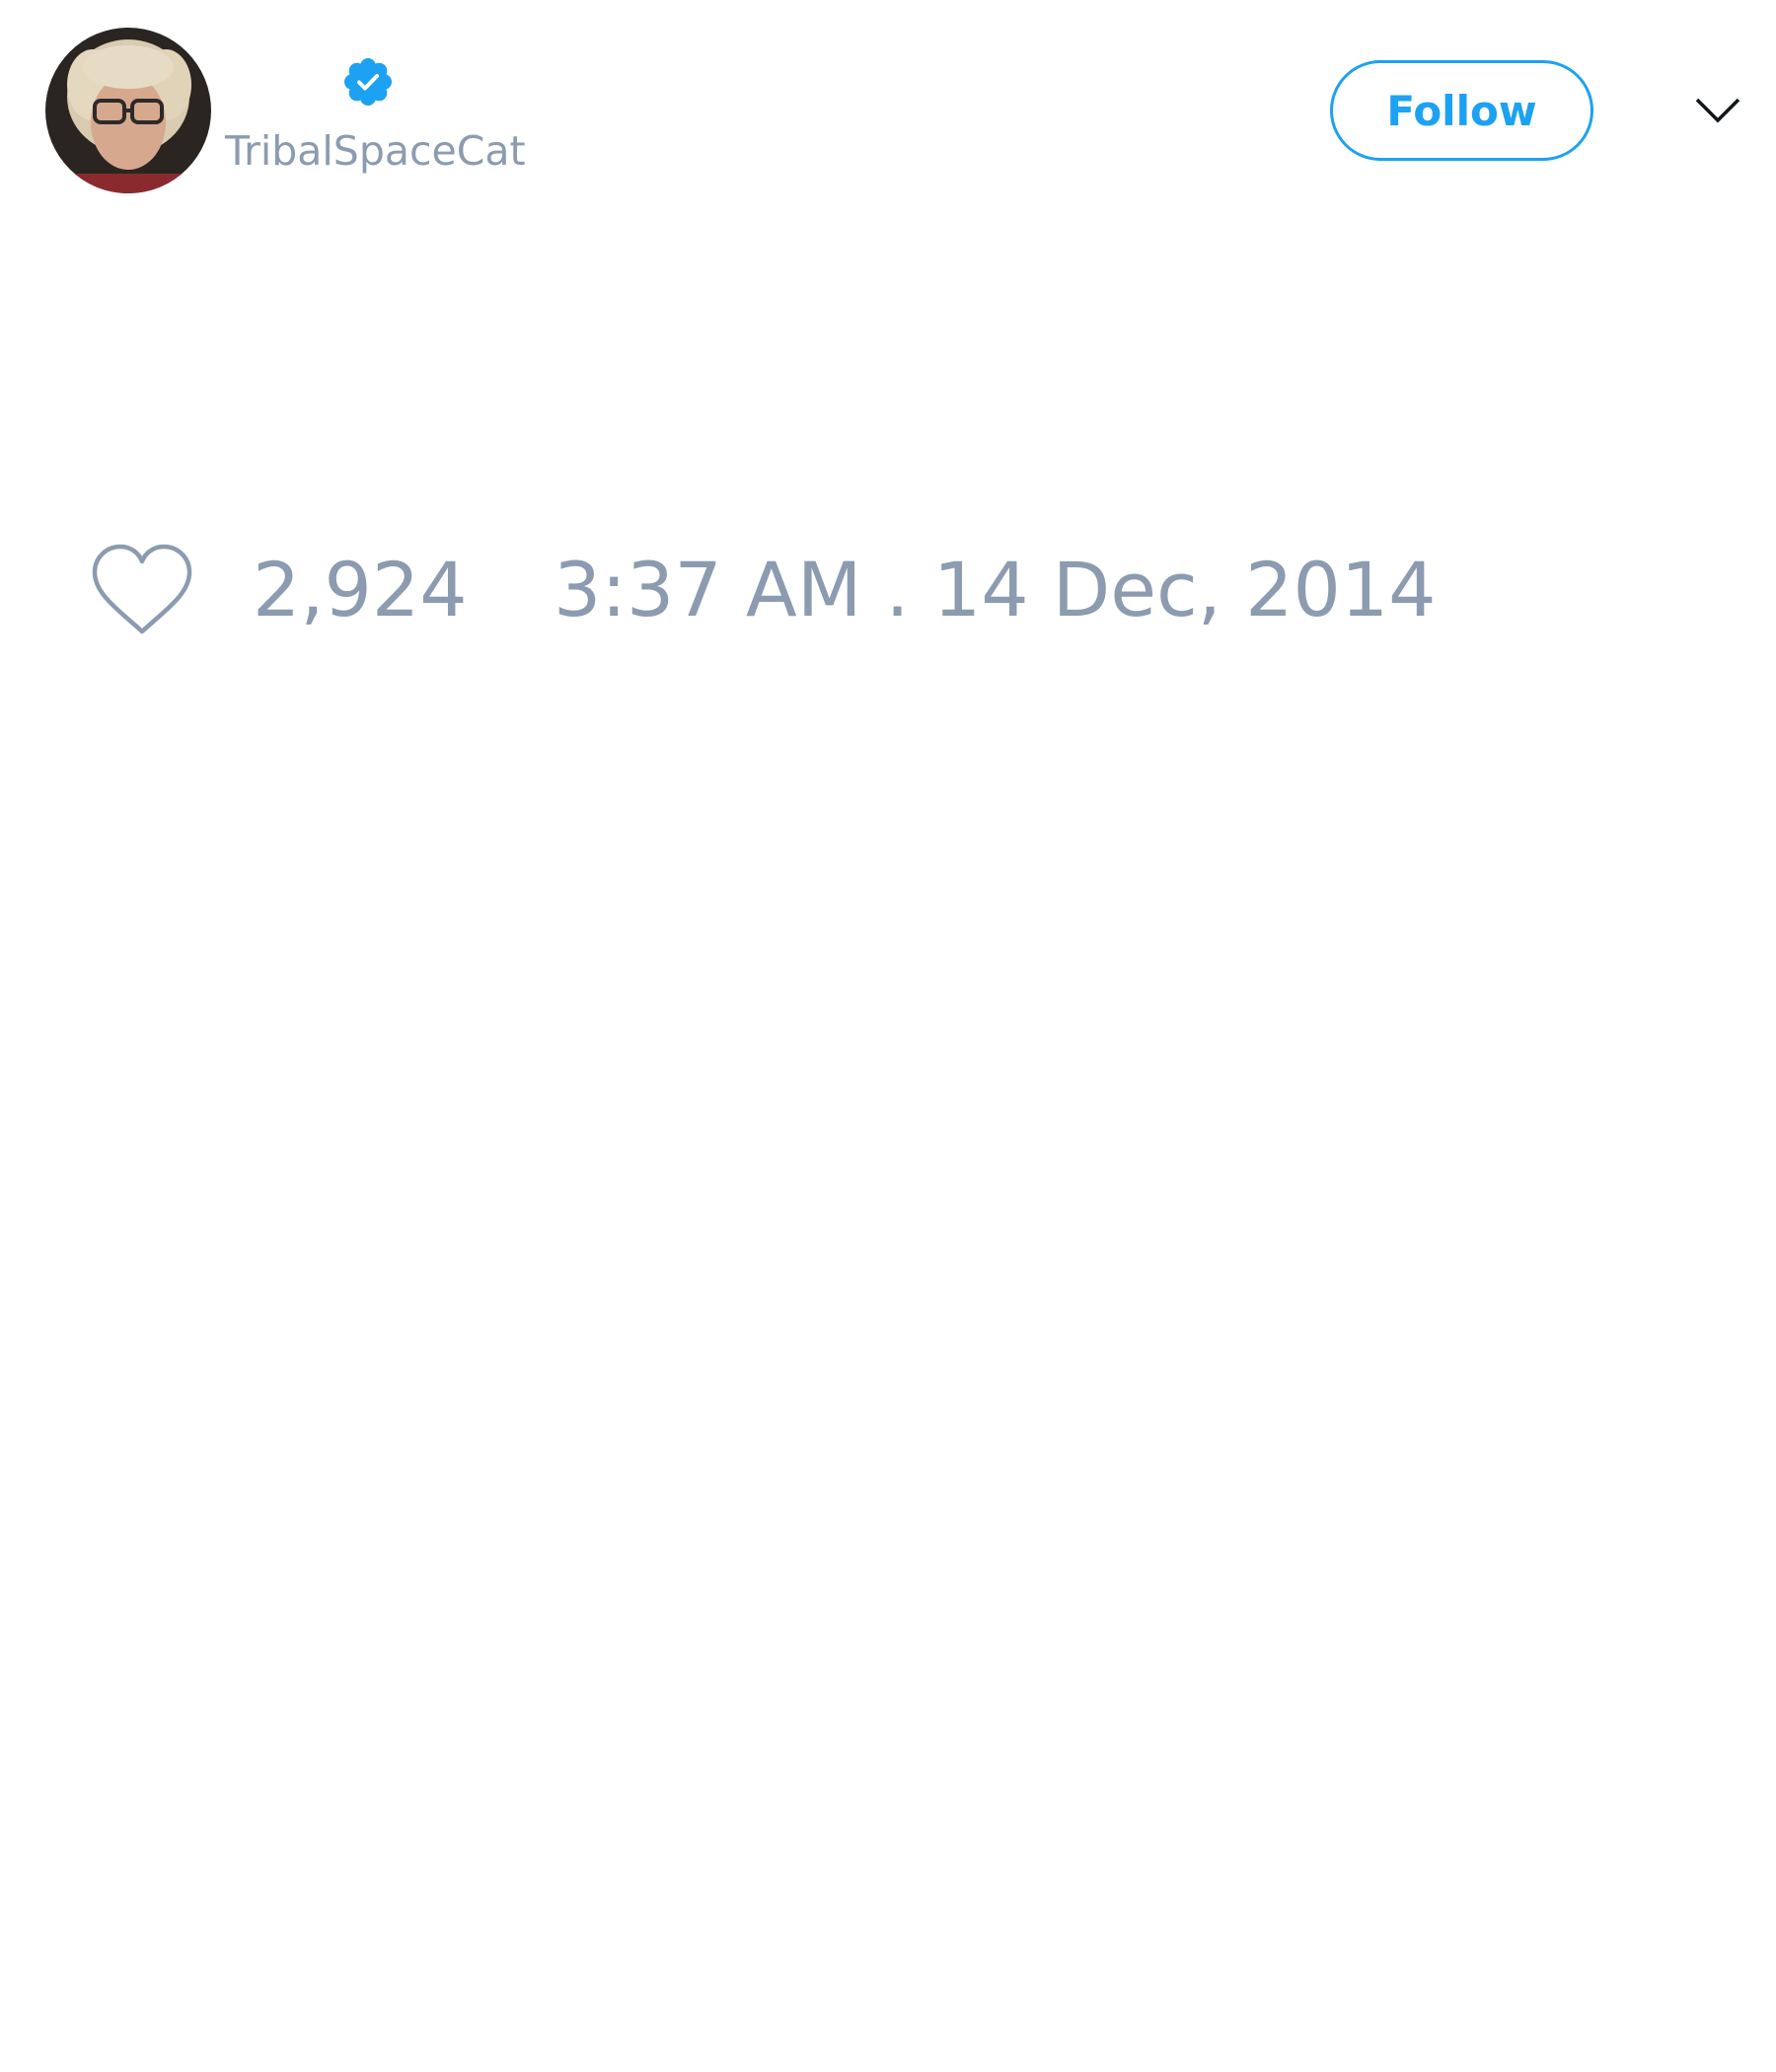 The image size is (1776, 2072). What do you see at coordinates (128, 111) in the screenshot?
I see `avatar` at bounding box center [128, 111].